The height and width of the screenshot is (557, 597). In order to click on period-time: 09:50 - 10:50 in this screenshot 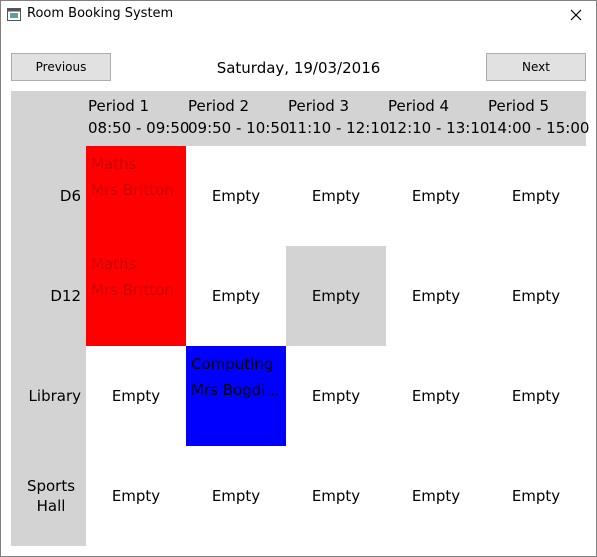, I will do `click(239, 128)`.